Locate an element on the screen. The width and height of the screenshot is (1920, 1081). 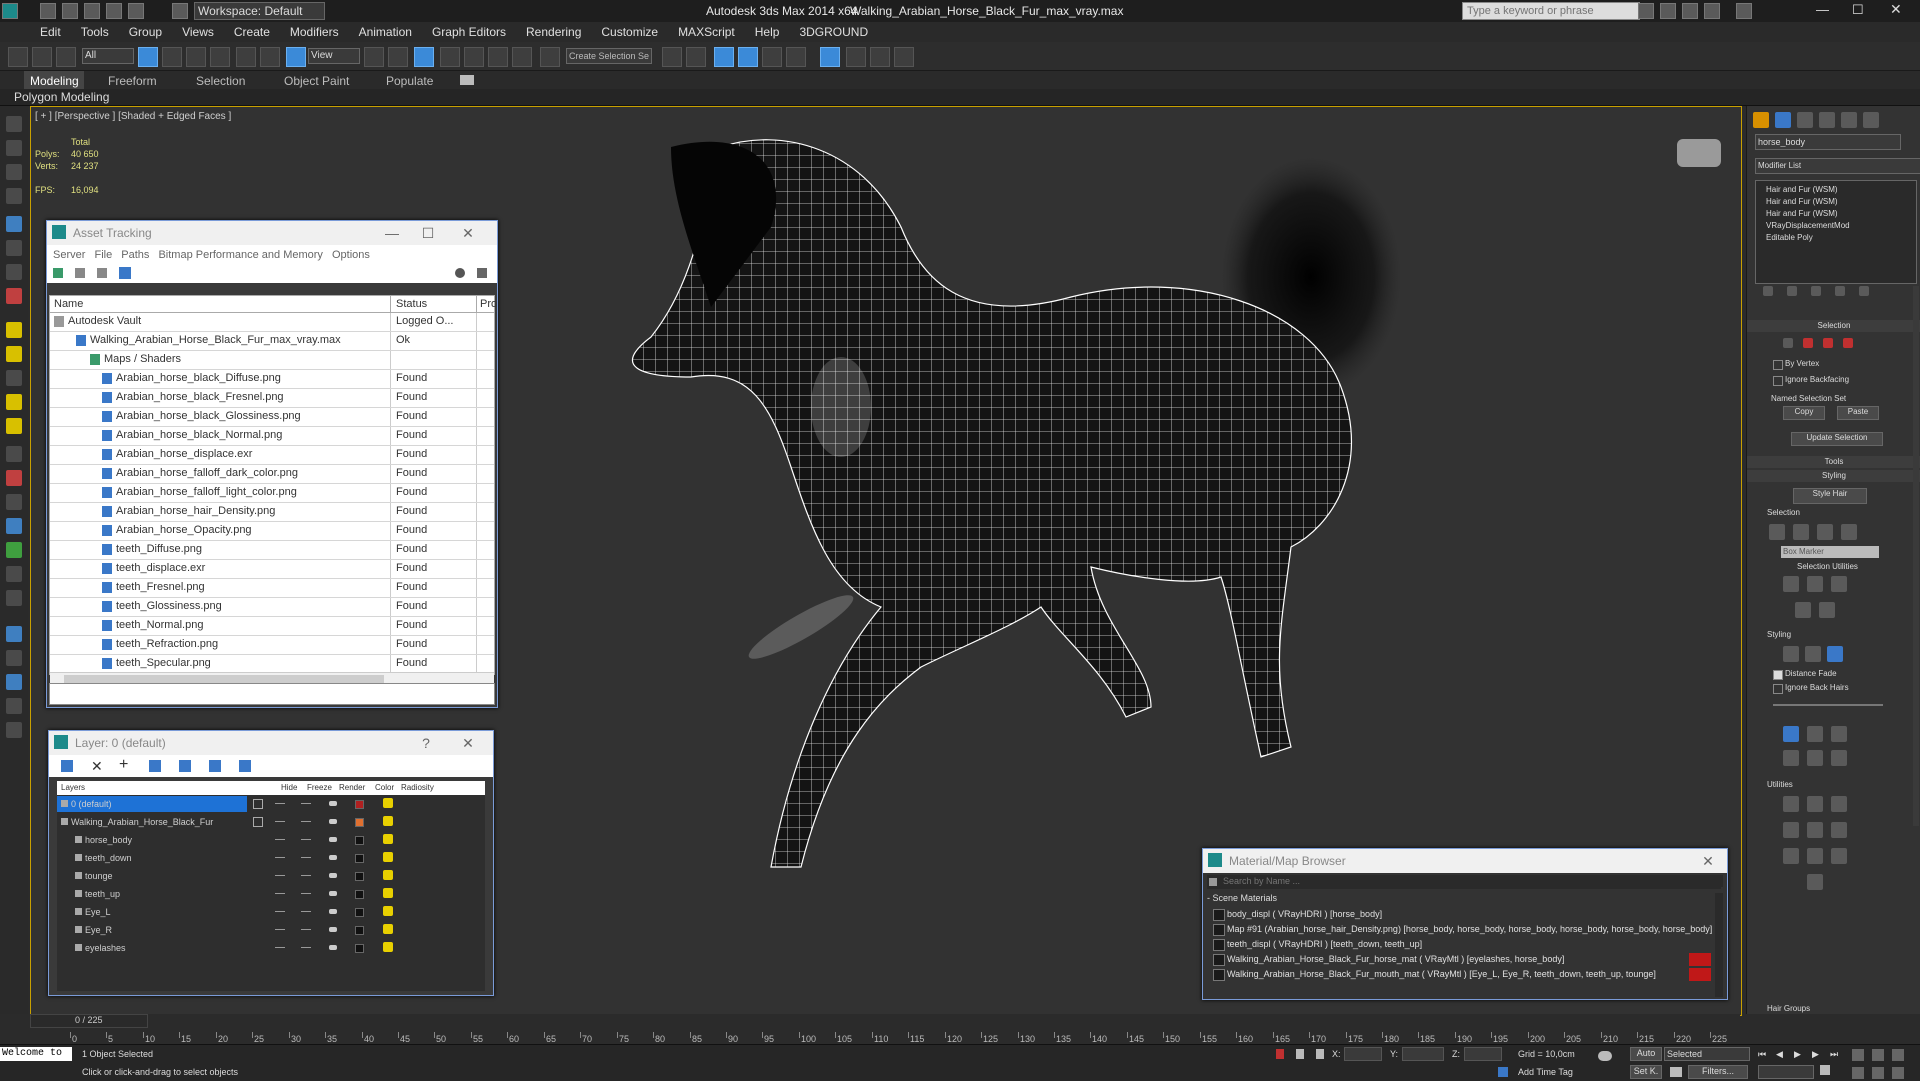
close-button: ✕ is located at coordinates (1708, 861).